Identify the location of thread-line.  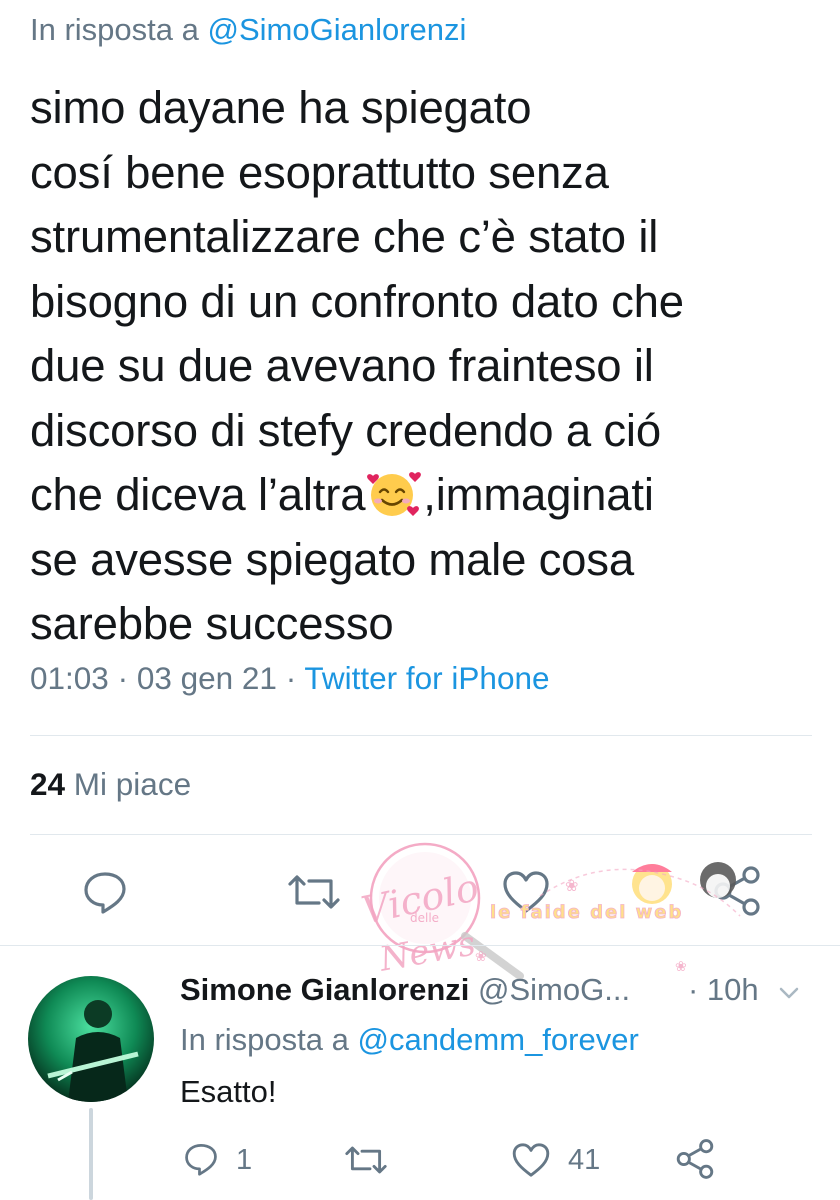
(91, 1154).